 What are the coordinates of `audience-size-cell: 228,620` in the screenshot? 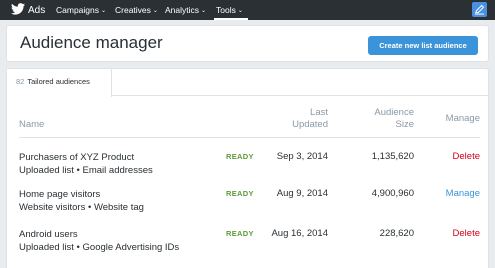 It's located at (396, 233).